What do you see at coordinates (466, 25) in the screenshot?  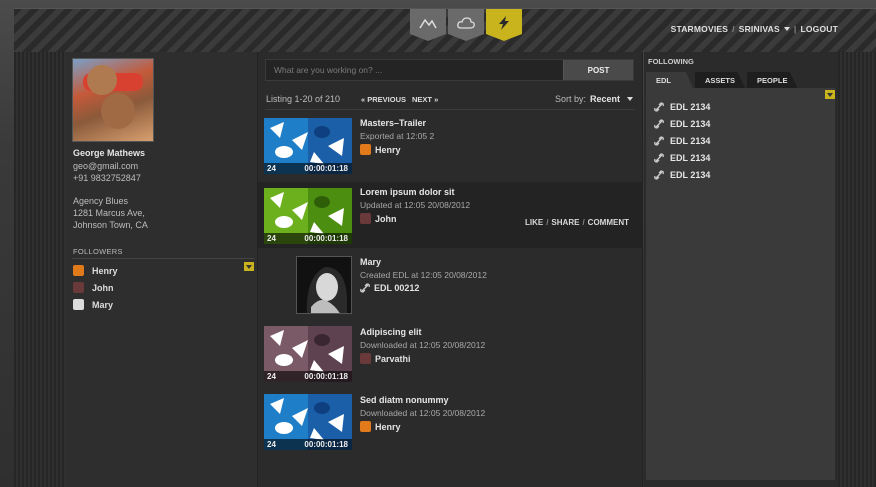 I see `cloud-icon` at bounding box center [466, 25].